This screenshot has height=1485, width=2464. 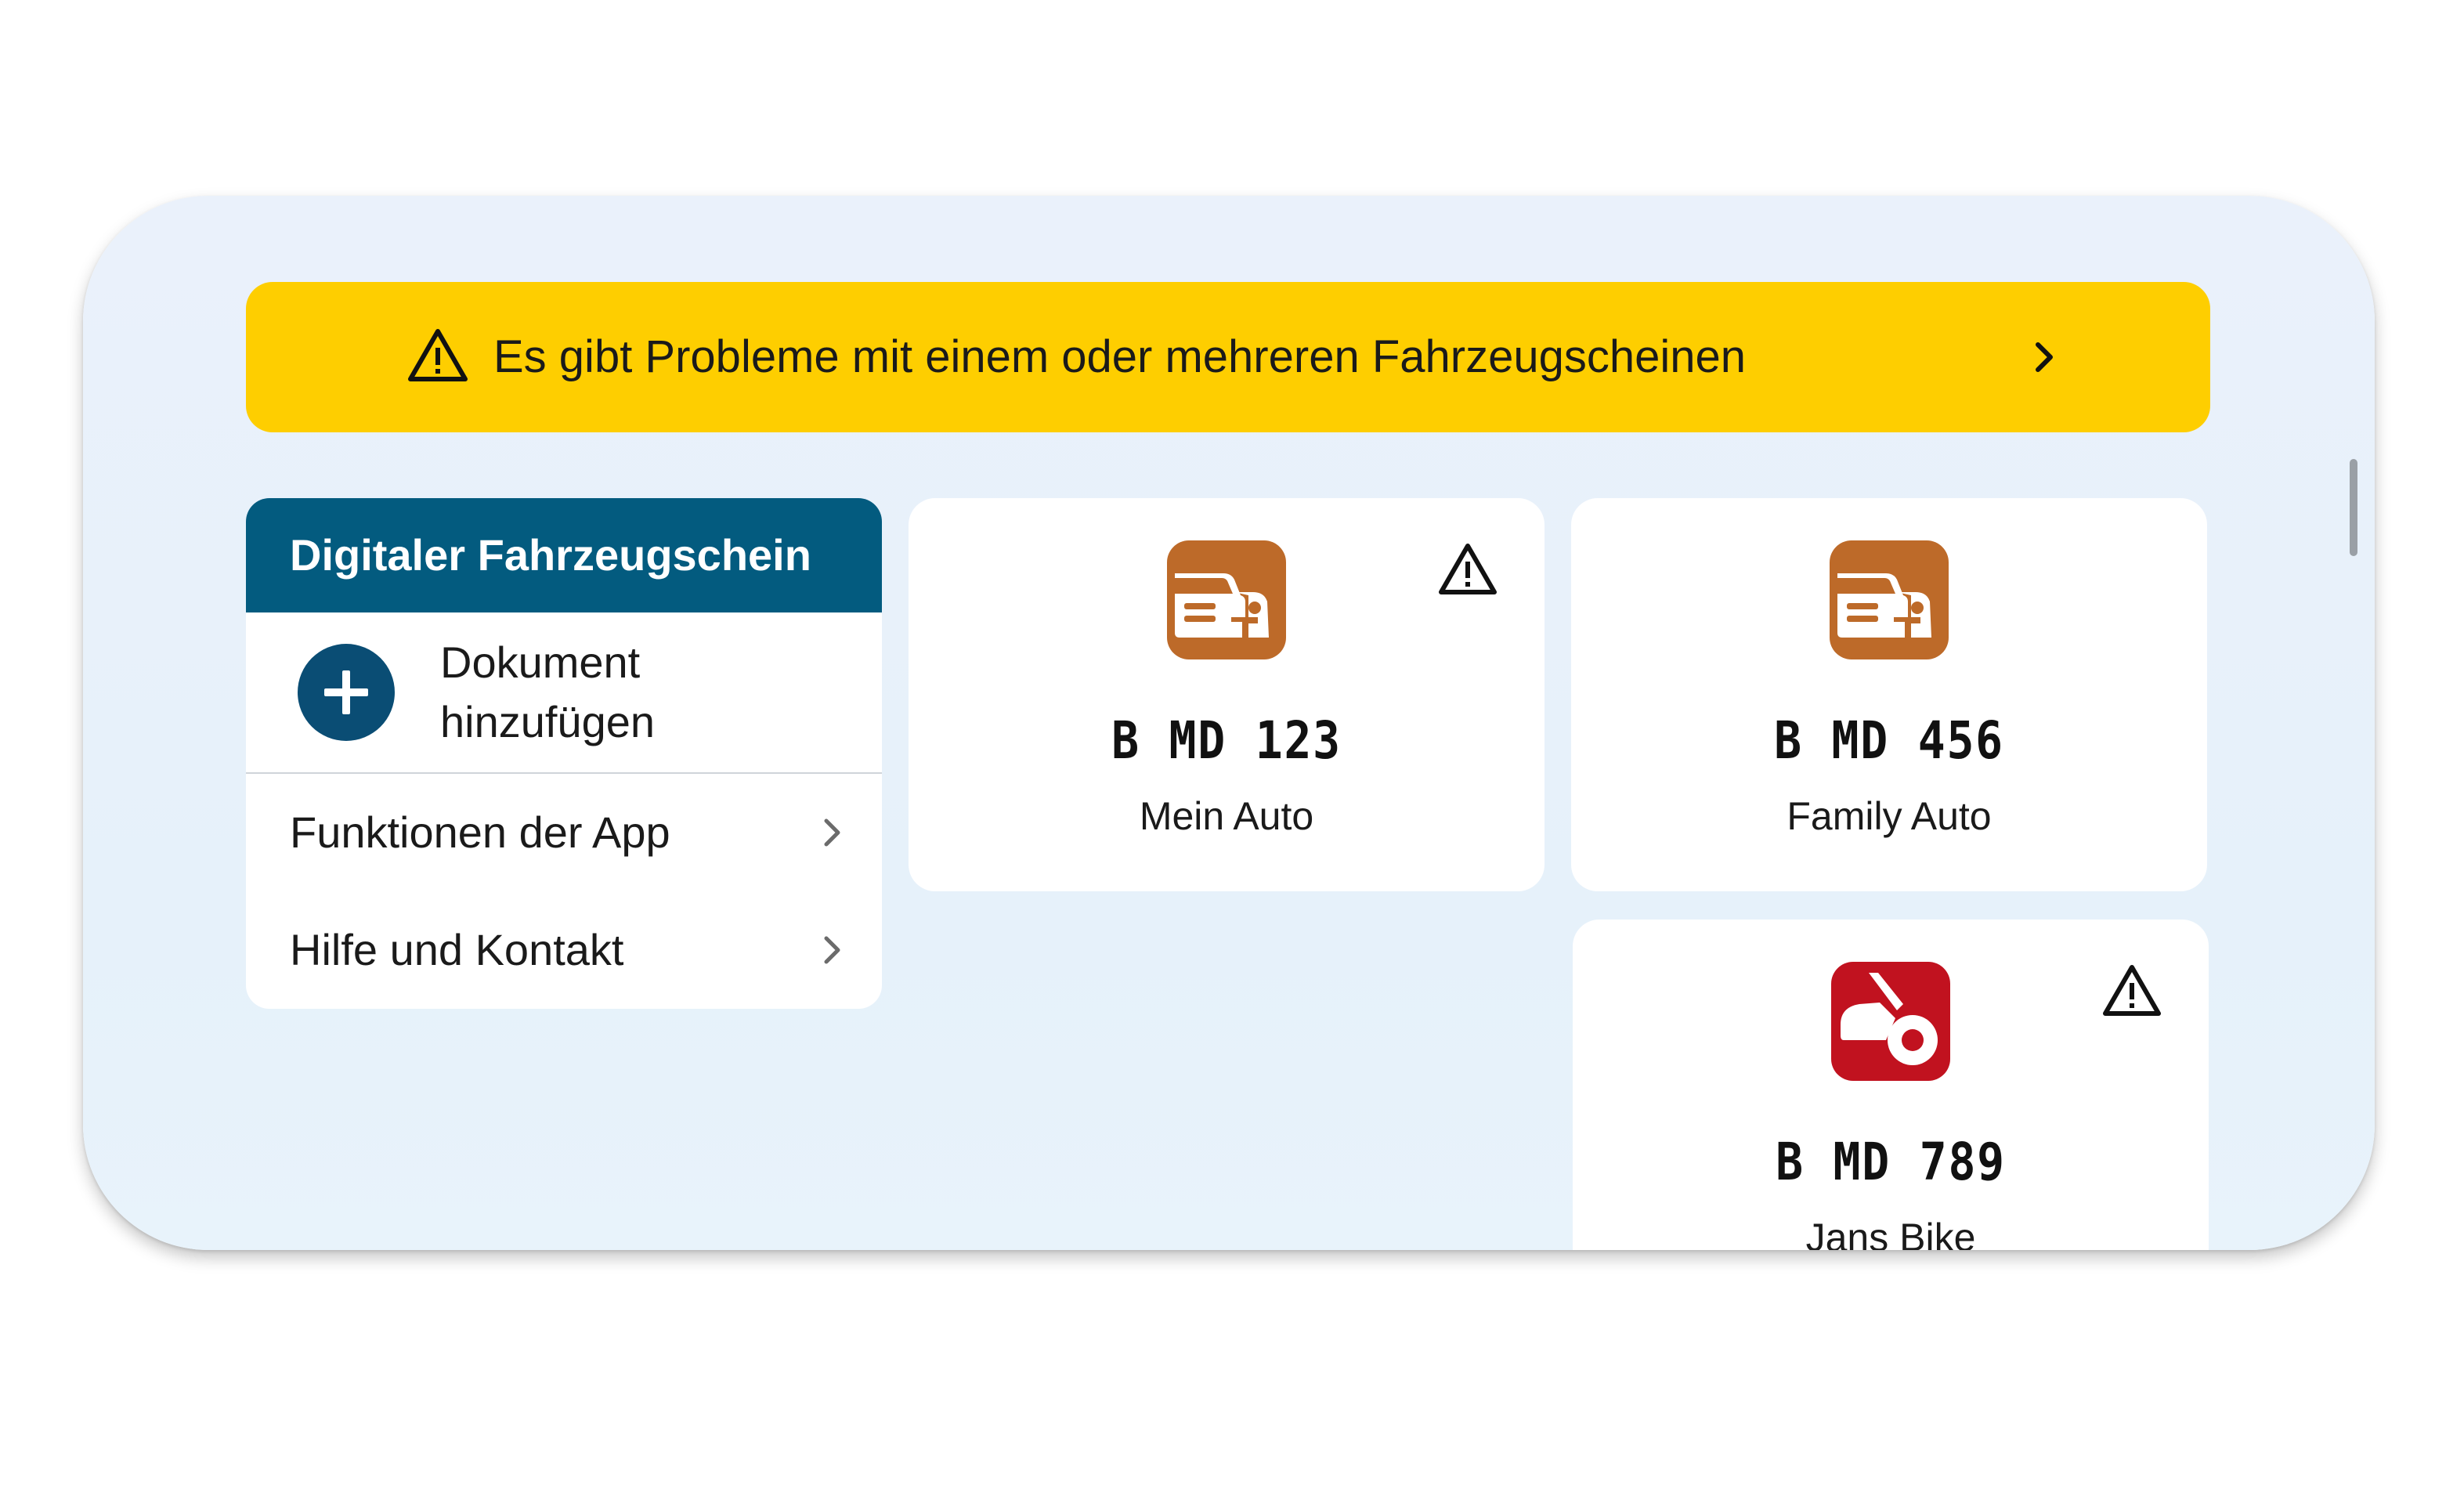 What do you see at coordinates (1227, 694) in the screenshot?
I see `vehicle-card: B MD 123 Mein Auto` at bounding box center [1227, 694].